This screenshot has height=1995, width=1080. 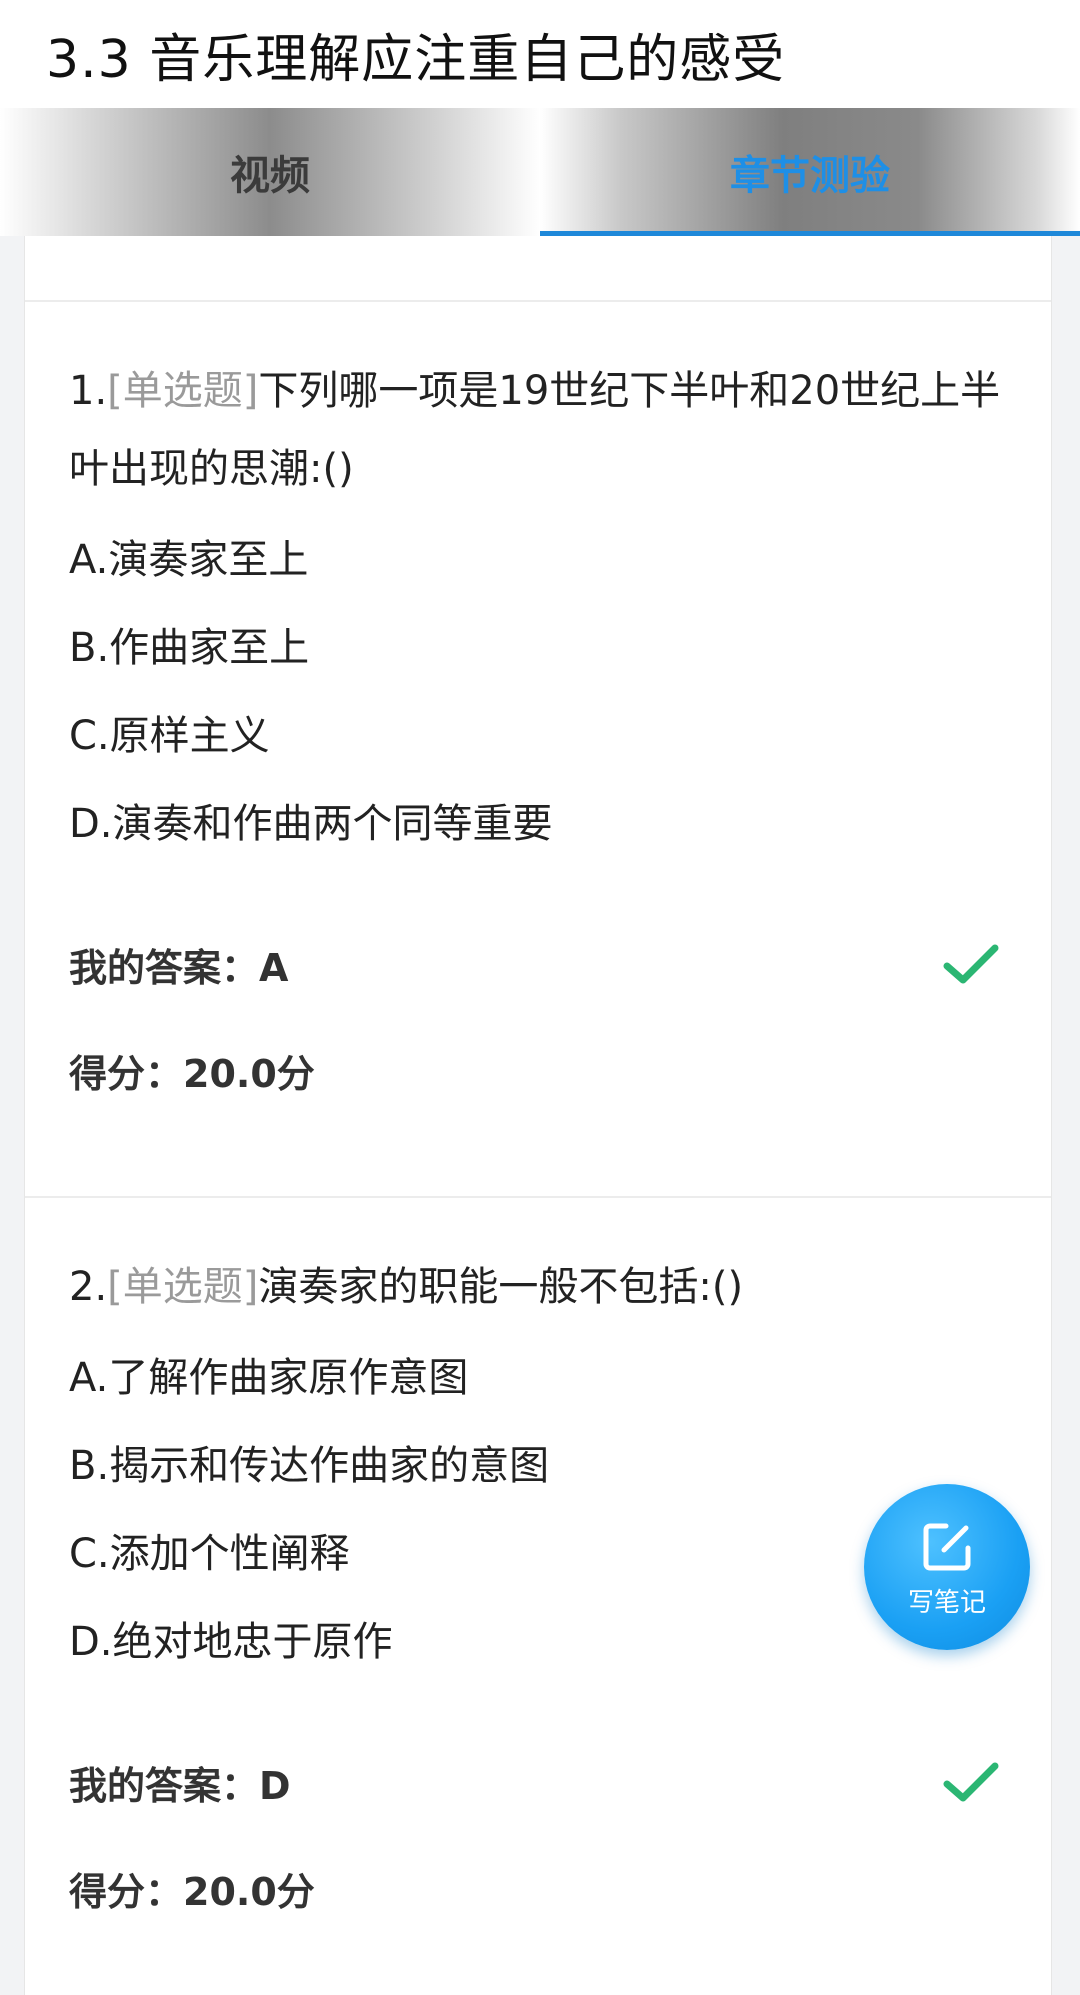 I want to click on my-answer-row: 我的答案：D, so click(x=538, y=1782).